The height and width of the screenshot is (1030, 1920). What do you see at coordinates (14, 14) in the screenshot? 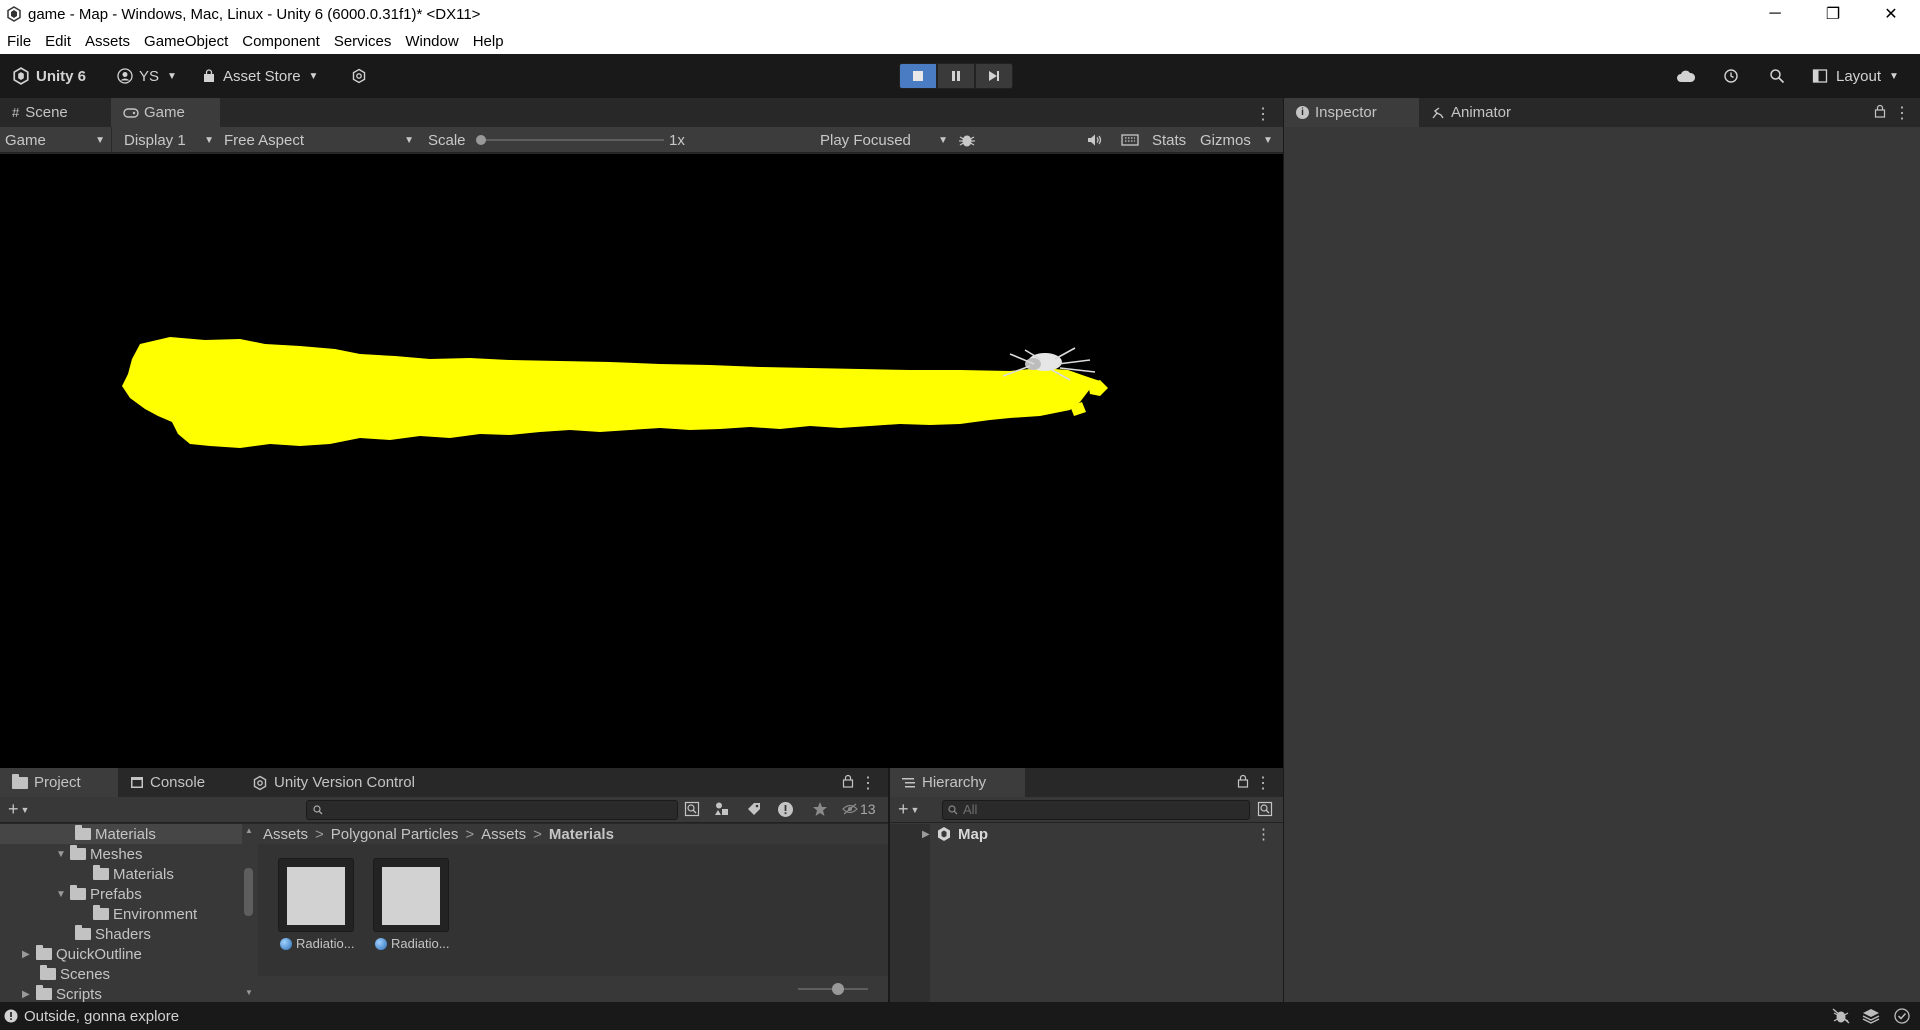
I see `unity-logo-icon` at bounding box center [14, 14].